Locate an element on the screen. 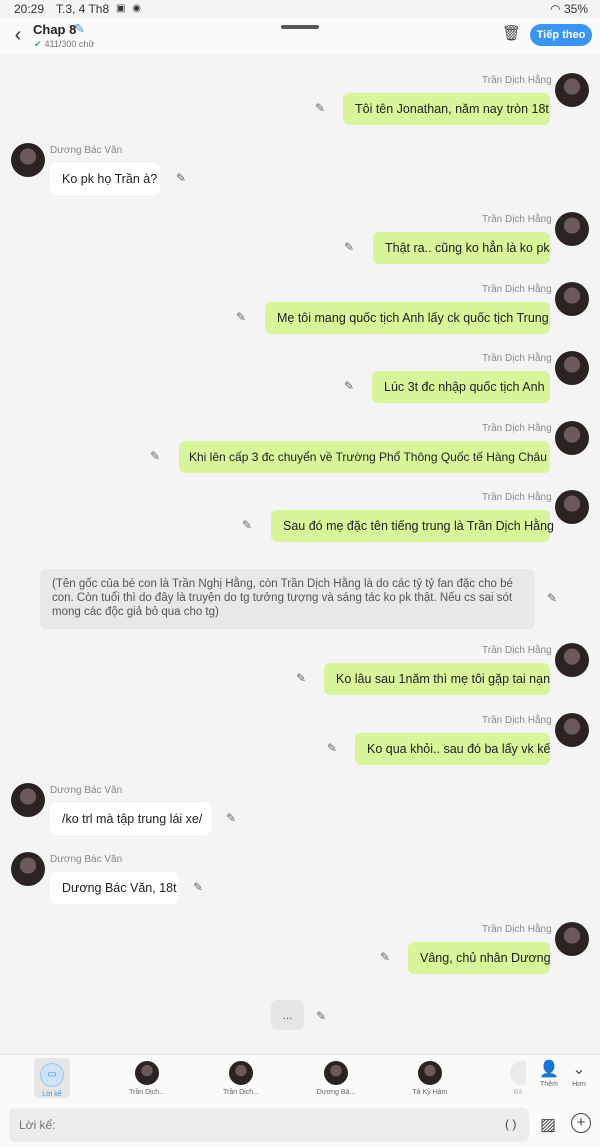 This screenshot has height=1147, width=600. character-name: Bá is located at coordinates (518, 1092).